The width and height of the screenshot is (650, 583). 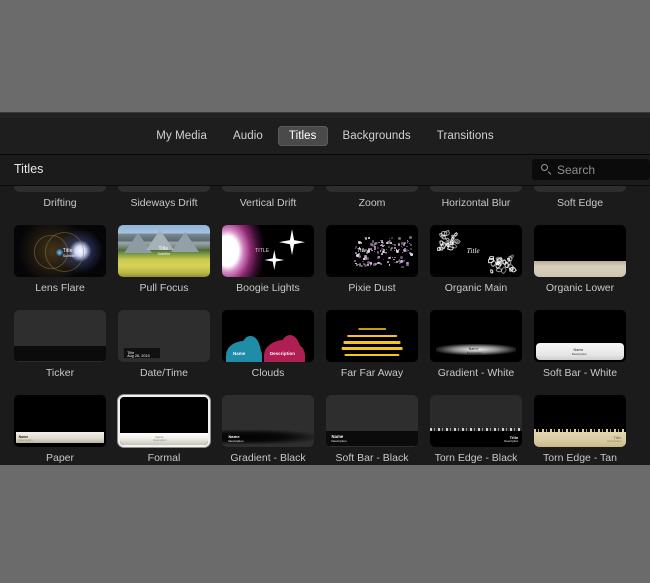 What do you see at coordinates (580, 205) in the screenshot?
I see `title-cell: Soft Edge` at bounding box center [580, 205].